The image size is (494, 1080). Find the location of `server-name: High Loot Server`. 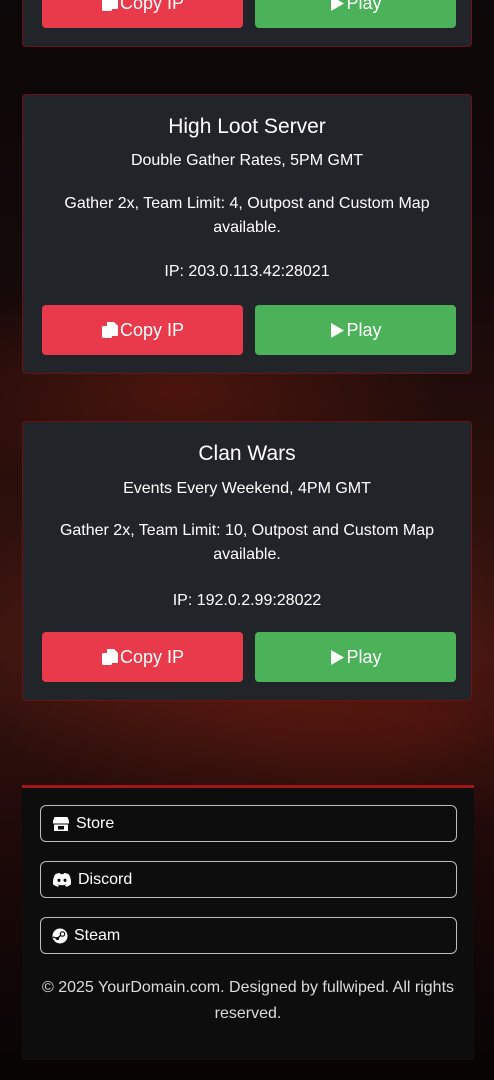

server-name: High Loot Server is located at coordinates (247, 126).